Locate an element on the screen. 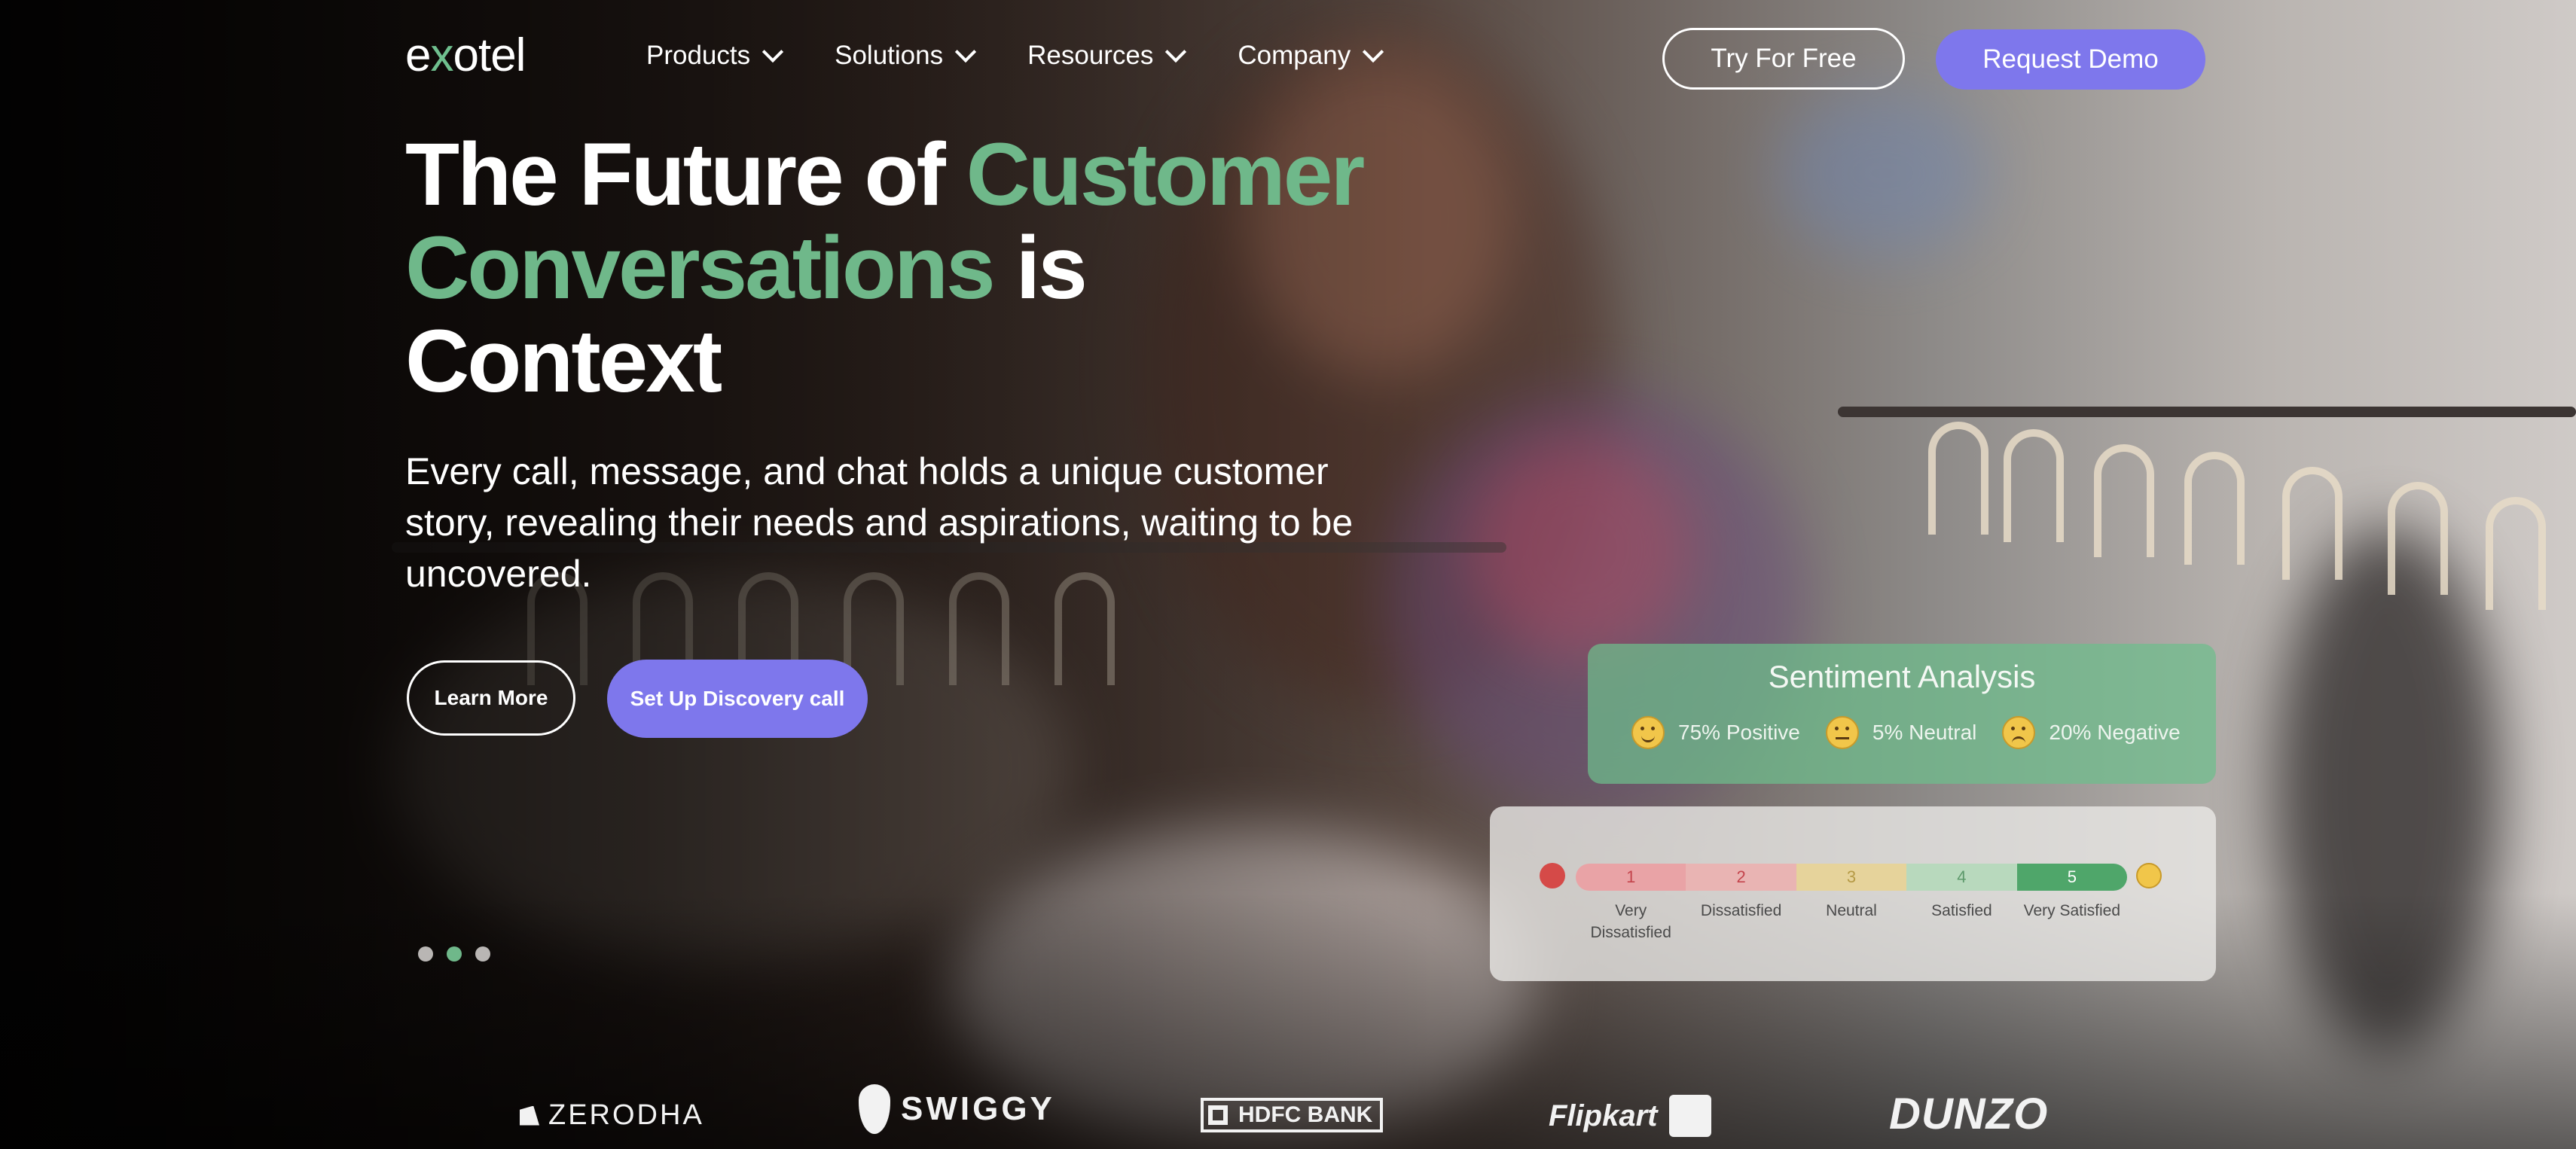 The width and height of the screenshot is (2576, 1149). rating-label: Very Dissatisfied is located at coordinates (1631, 921).